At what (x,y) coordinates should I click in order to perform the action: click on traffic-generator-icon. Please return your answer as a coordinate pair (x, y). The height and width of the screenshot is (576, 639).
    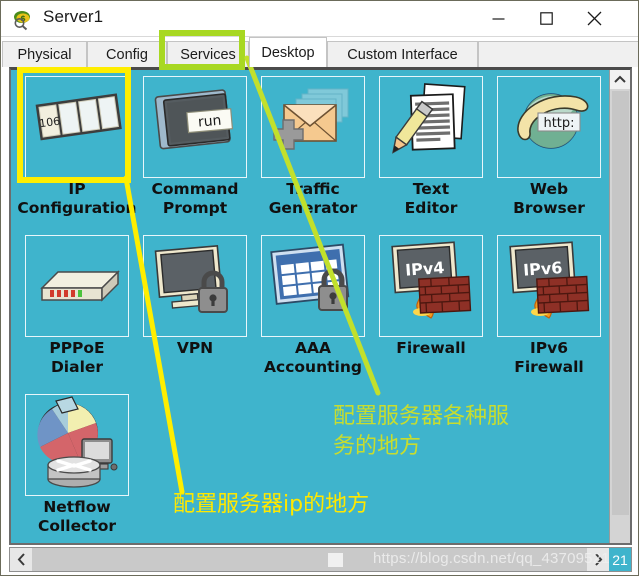
    Looking at the image, I should click on (311, 119).